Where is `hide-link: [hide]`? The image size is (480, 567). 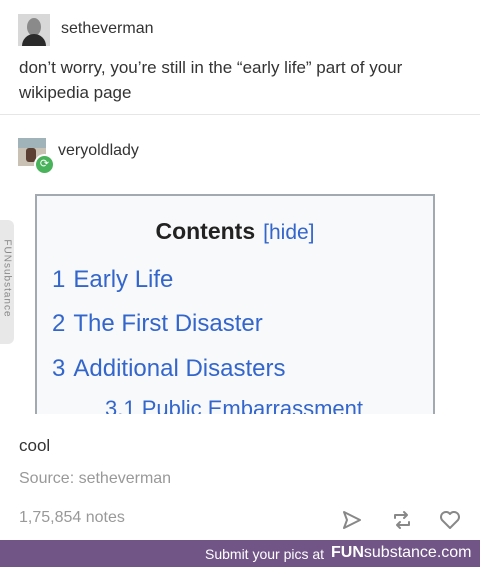 hide-link: [hide] is located at coordinates (289, 232).